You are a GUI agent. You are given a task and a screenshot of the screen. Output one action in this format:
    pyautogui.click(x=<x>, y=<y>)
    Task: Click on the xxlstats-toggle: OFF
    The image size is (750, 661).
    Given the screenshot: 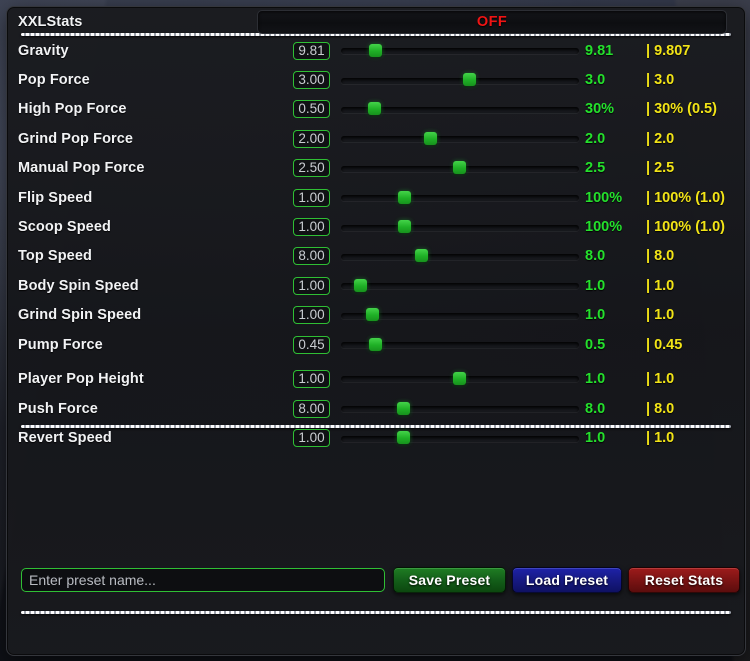 What is the action you would take?
    pyautogui.click(x=492, y=22)
    